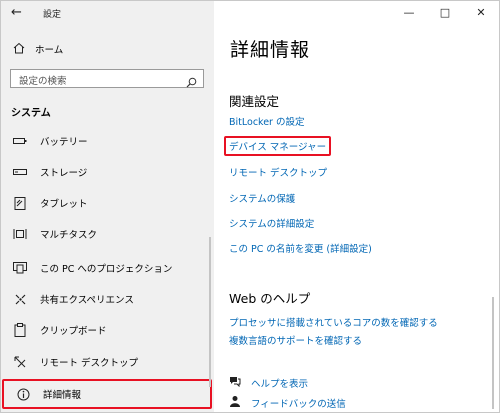  What do you see at coordinates (107, 141) in the screenshot?
I see `sidebar-item-battery: バッテリー` at bounding box center [107, 141].